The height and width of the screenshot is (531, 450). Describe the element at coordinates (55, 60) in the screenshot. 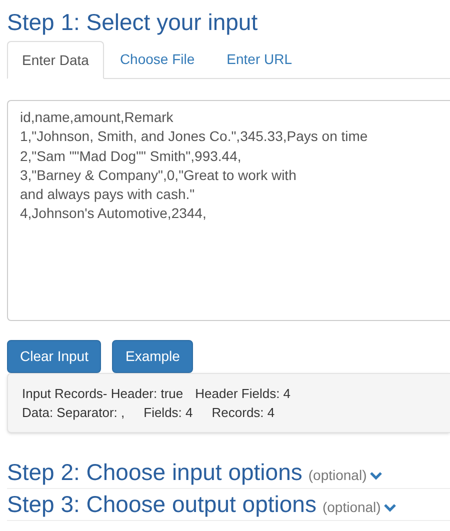

I see `tab: Enter Data` at that location.